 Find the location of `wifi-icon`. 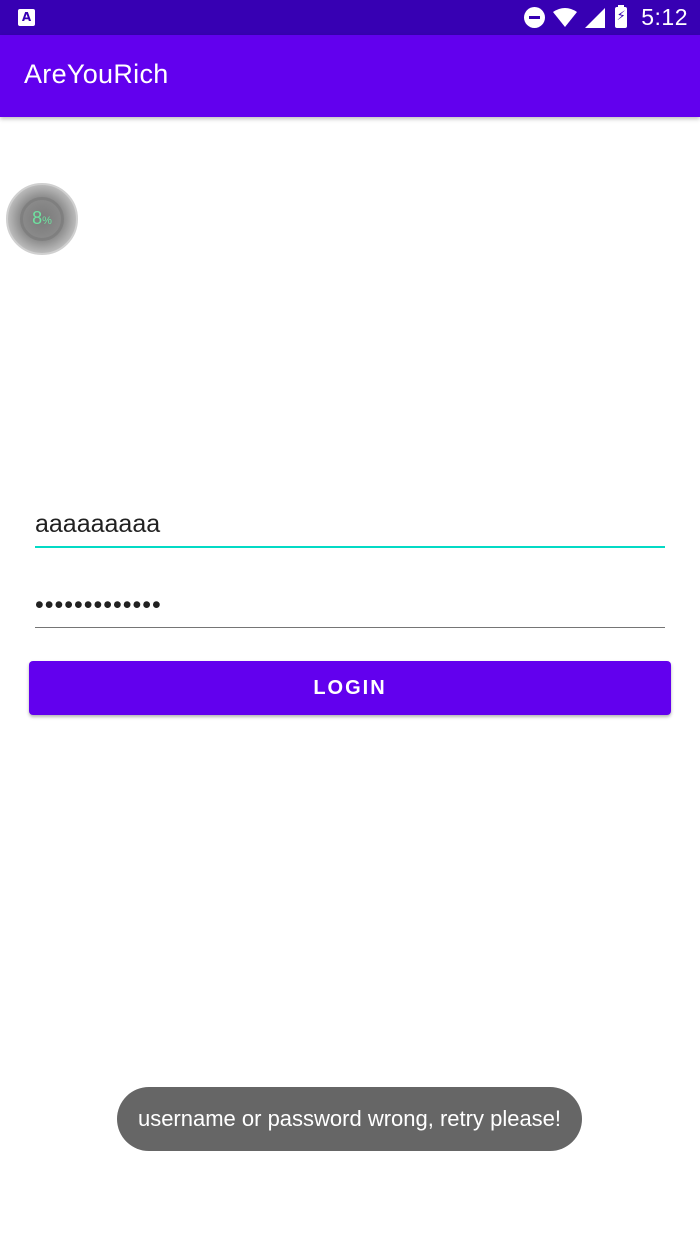

wifi-icon is located at coordinates (565, 17).